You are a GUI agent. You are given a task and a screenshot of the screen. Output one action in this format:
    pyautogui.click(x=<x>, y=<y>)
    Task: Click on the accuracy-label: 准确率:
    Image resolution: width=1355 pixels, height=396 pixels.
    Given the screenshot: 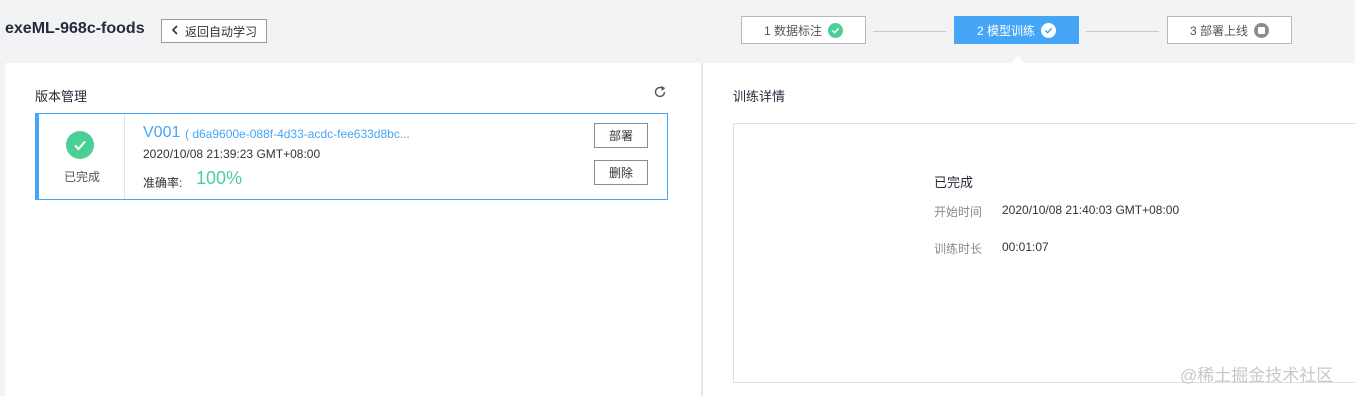 What is the action you would take?
    pyautogui.click(x=163, y=183)
    